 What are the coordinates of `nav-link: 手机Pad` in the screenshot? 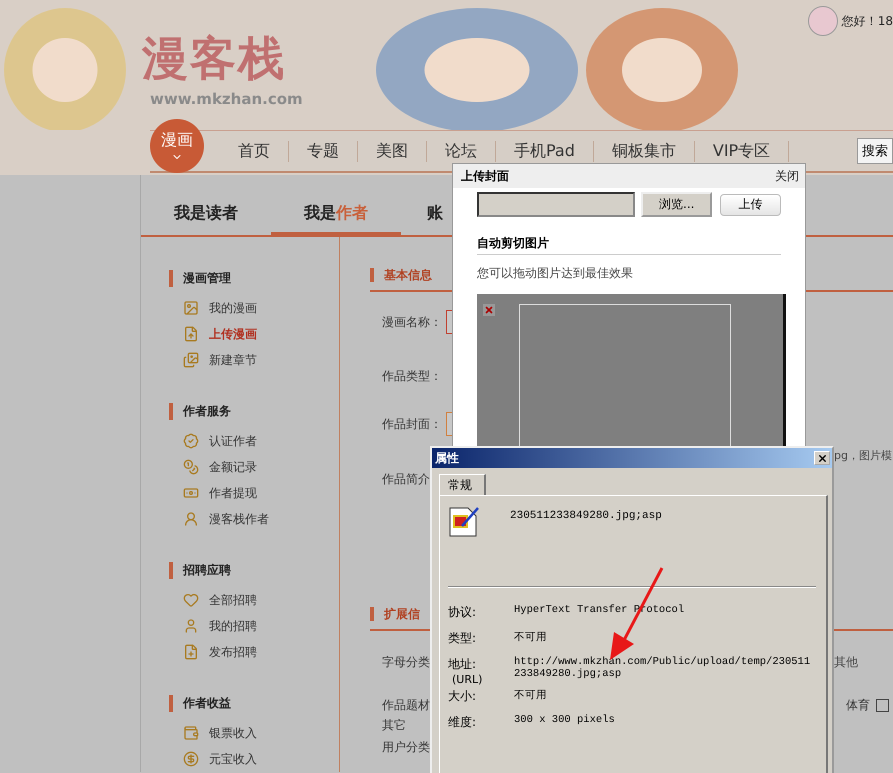 It's located at (545, 151).